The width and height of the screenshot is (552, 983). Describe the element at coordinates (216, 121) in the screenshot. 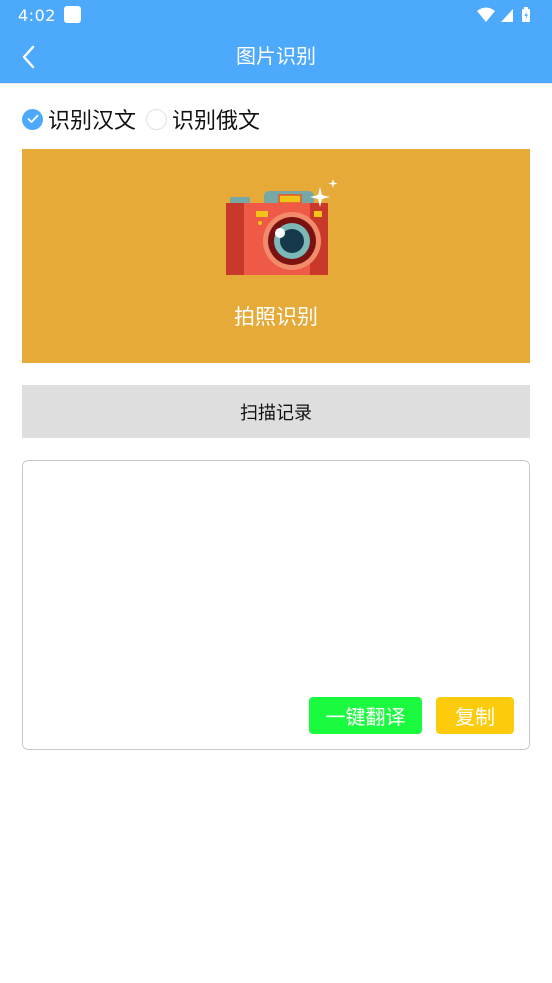

I see `radio-label-russian: 识别俄文` at that location.